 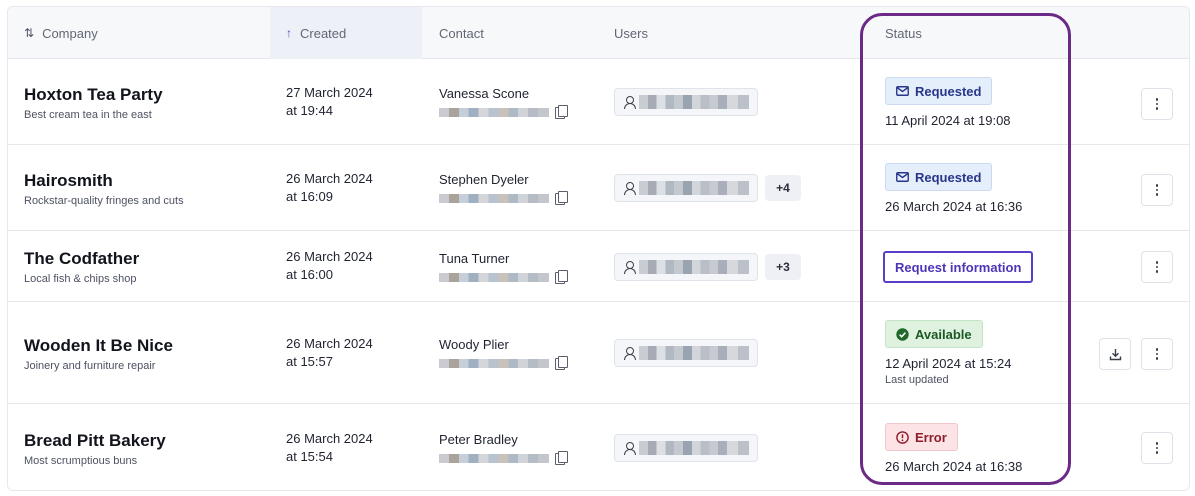 What do you see at coordinates (309, 110) in the screenshot?
I see `created-time: at 19:44` at bounding box center [309, 110].